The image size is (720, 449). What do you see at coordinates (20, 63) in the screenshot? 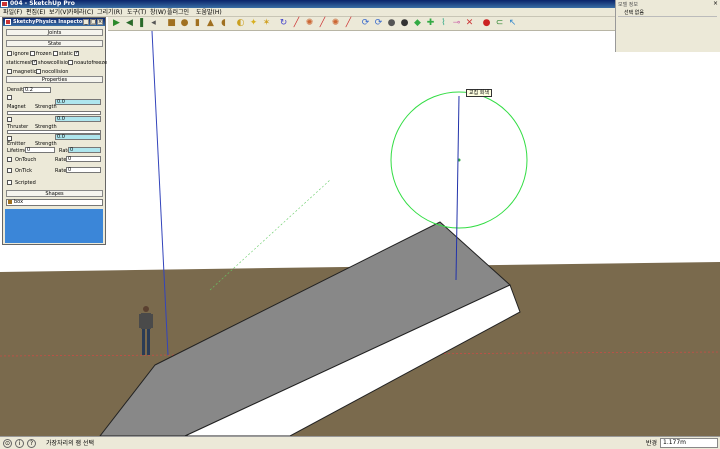
I see `label-staticmesh: staticmesh` at bounding box center [20, 63].